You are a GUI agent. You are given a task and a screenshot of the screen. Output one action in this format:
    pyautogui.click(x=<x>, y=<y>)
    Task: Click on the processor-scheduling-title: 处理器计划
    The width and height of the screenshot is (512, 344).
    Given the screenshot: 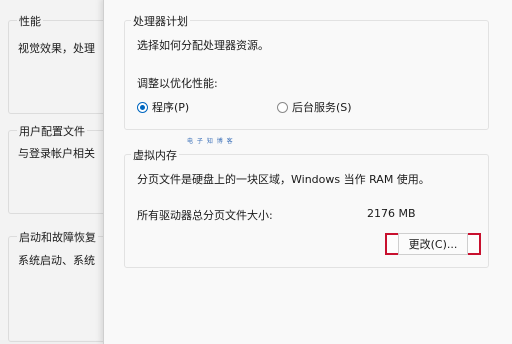 What is the action you would take?
    pyautogui.click(x=160, y=21)
    